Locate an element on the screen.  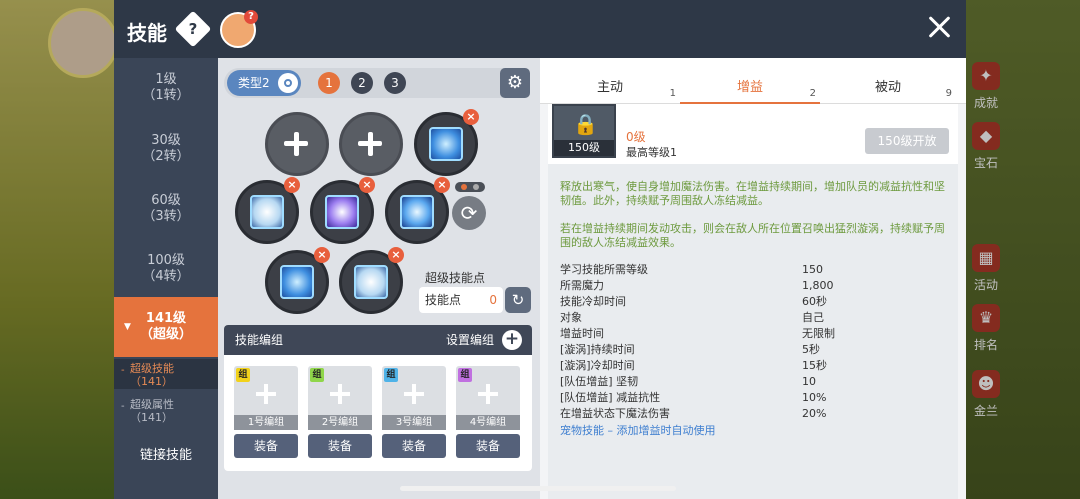
subitem-name: 超级属性 is located at coordinates (152, 404).